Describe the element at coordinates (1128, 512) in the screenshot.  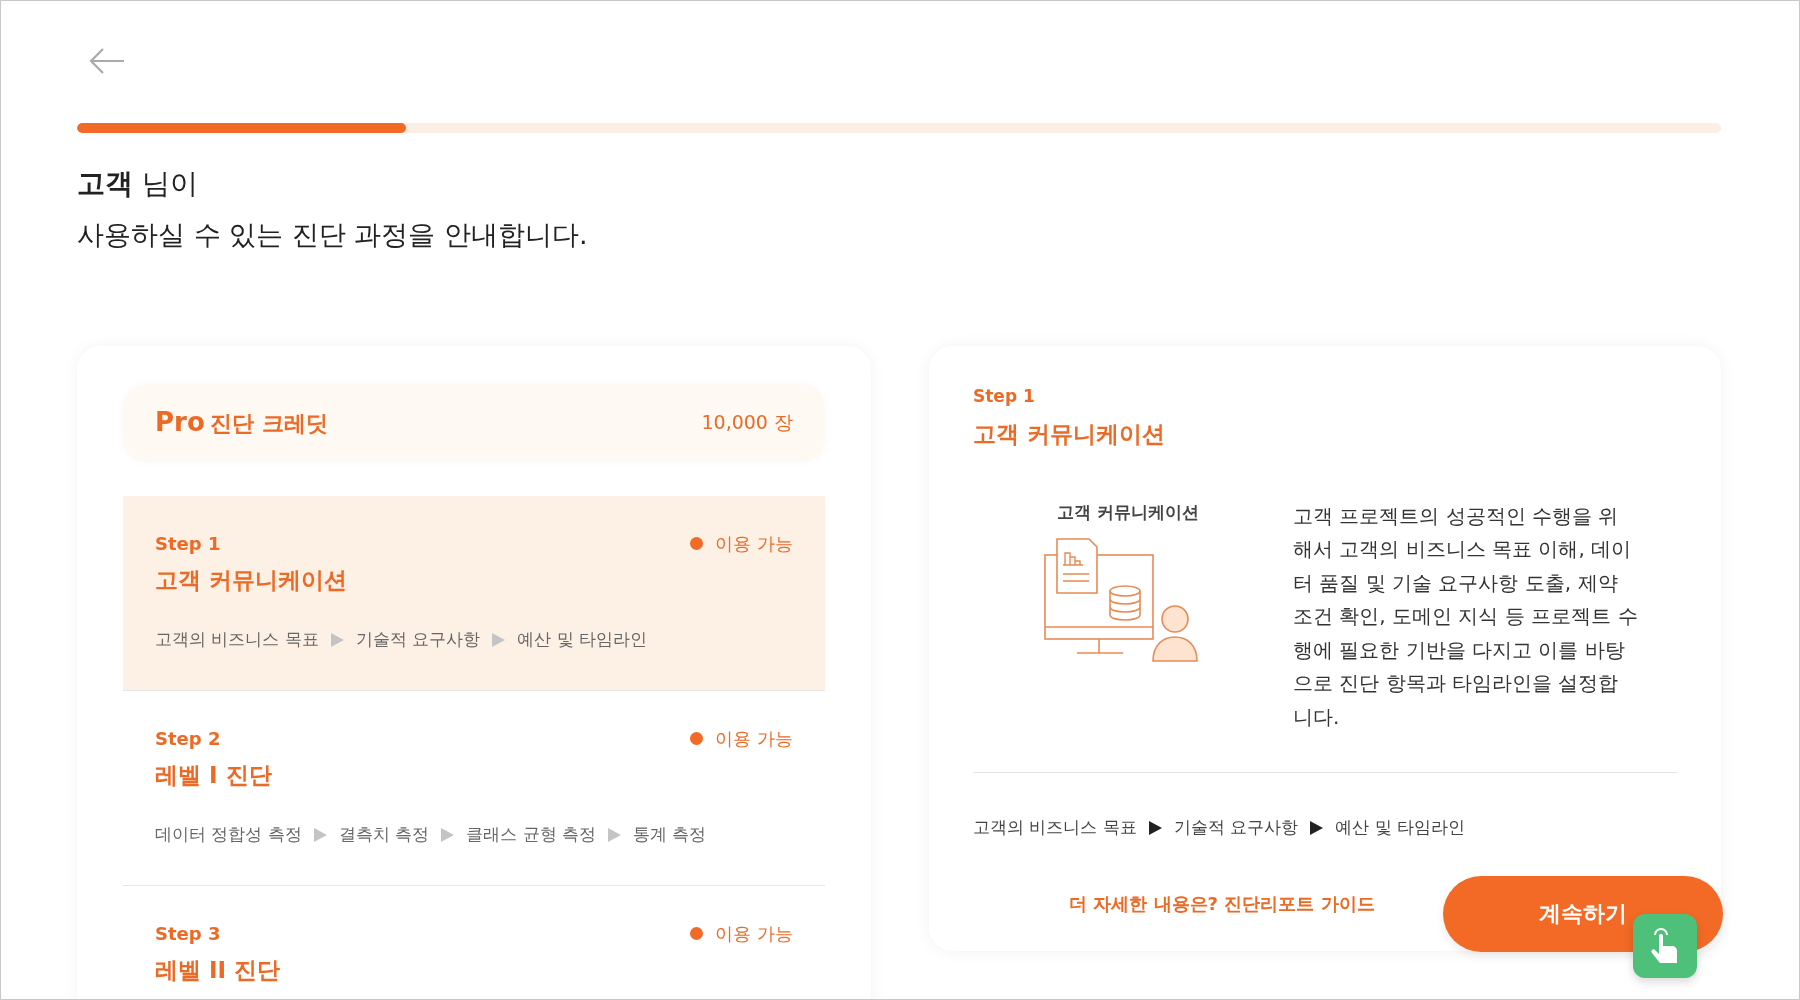
I see `illustration-label: 고객 커뮤니케이션` at that location.